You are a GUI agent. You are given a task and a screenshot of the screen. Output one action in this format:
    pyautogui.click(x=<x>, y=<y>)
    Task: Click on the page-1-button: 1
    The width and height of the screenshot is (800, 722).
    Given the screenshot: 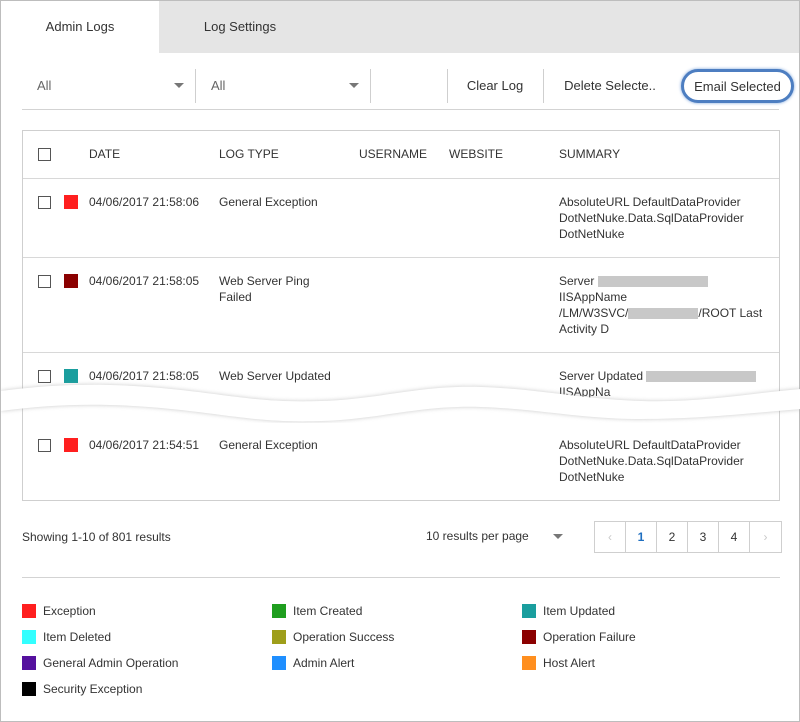 What is the action you would take?
    pyautogui.click(x=641, y=537)
    